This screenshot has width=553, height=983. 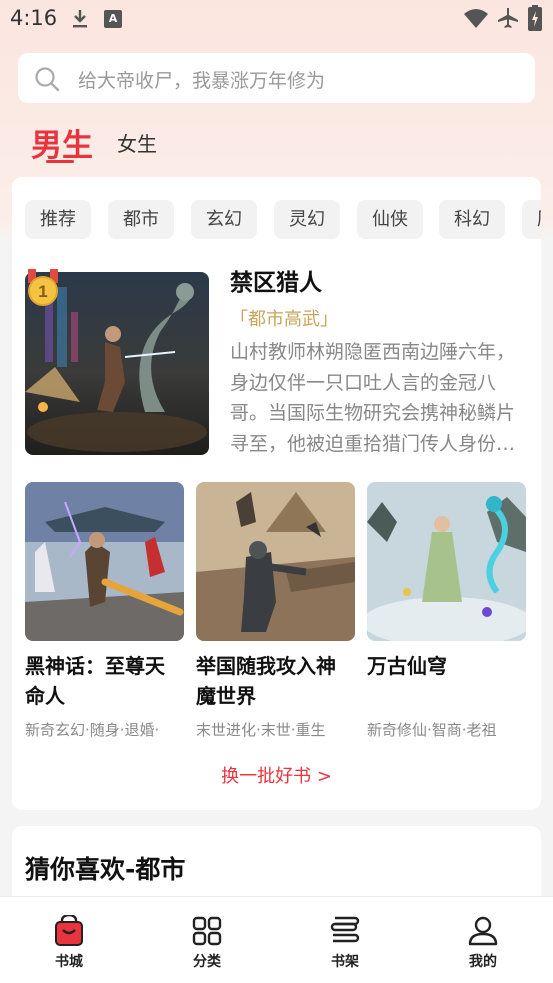 I want to click on book-title: 举国随我攻入神魔世界, so click(x=275, y=682).